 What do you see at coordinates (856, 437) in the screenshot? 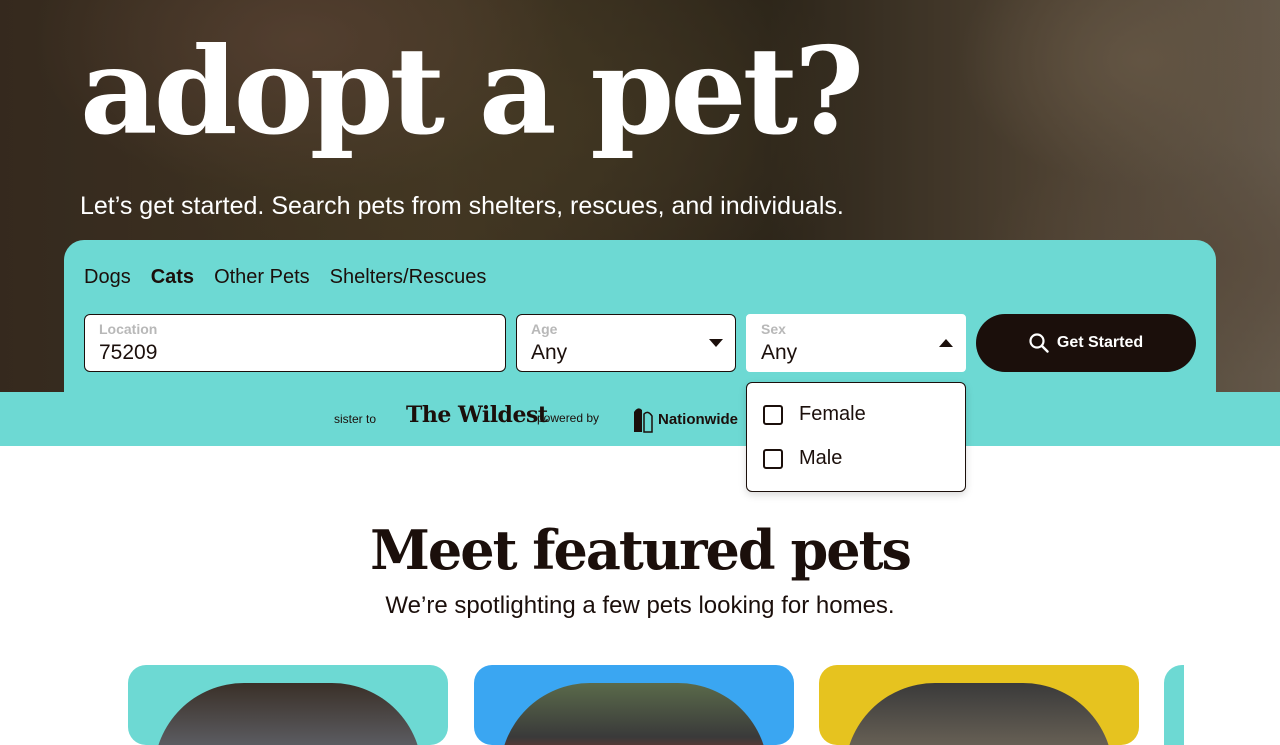
I see `sex-dropdown-menu: Female Male` at bounding box center [856, 437].